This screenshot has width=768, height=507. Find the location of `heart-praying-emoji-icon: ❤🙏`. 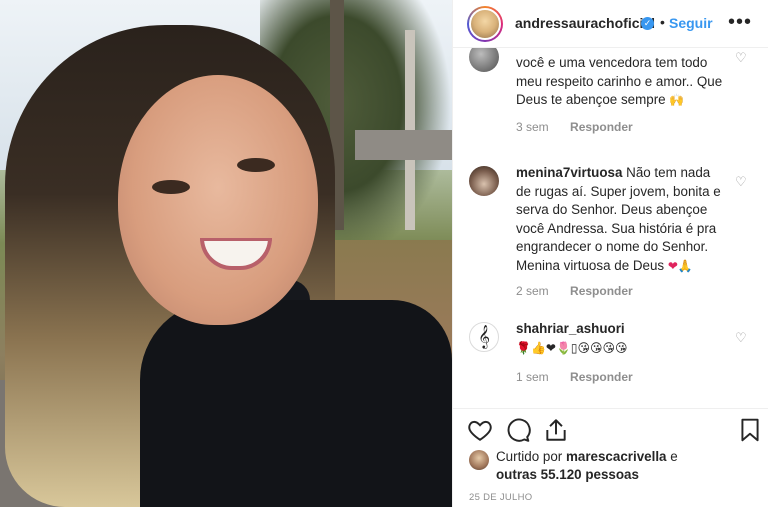

heart-praying-emoji-icon: ❤🙏 is located at coordinates (680, 265).